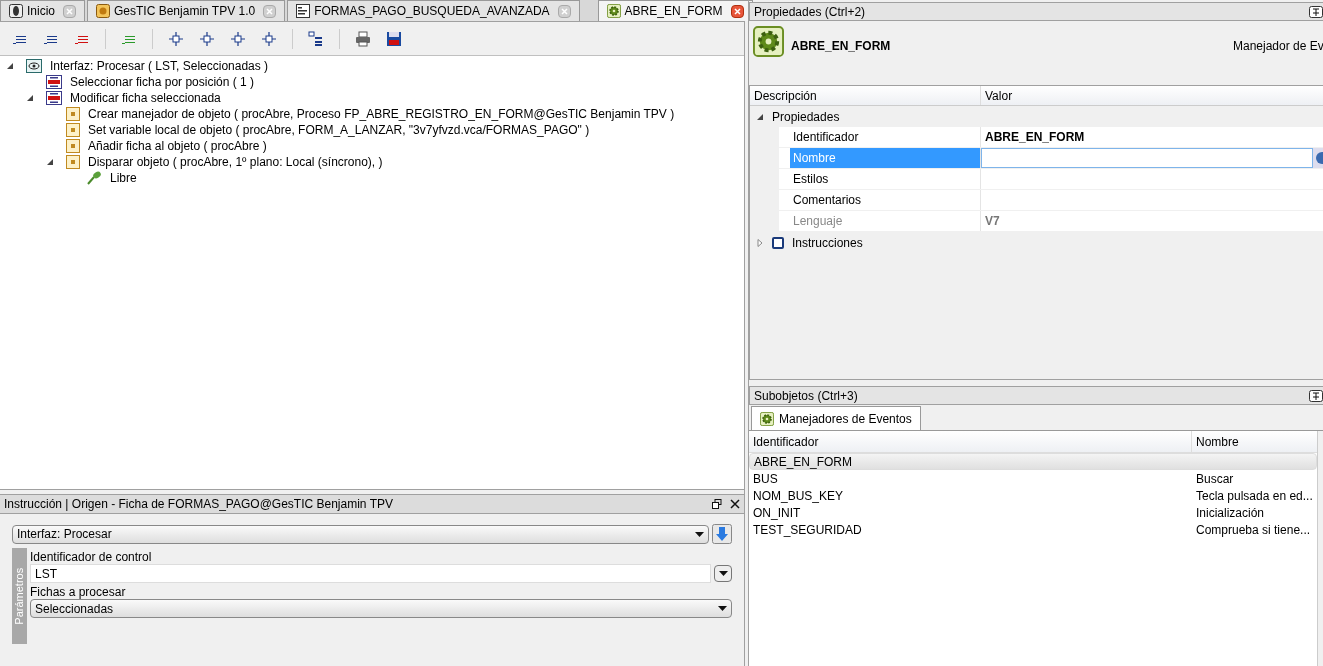  Describe the element at coordinates (865, 95) in the screenshot. I see `column-header: Descripción` at that location.